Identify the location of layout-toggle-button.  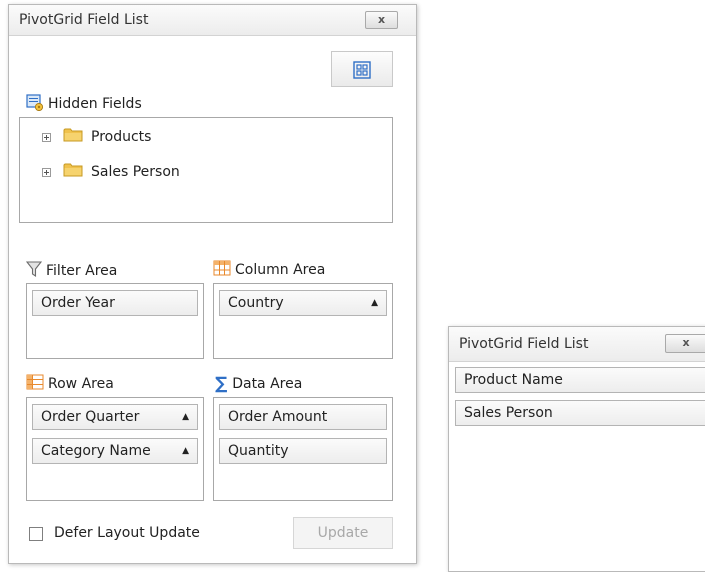
(362, 69).